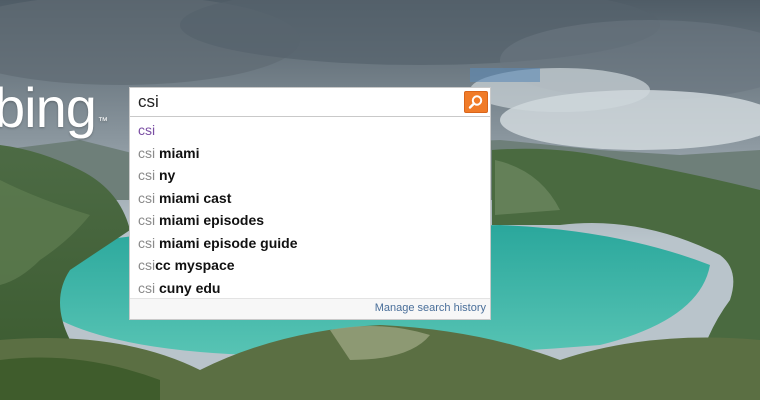 Image resolution: width=760 pixels, height=400 pixels. What do you see at coordinates (310, 153) in the screenshot?
I see `suggestion-item: csi miami` at bounding box center [310, 153].